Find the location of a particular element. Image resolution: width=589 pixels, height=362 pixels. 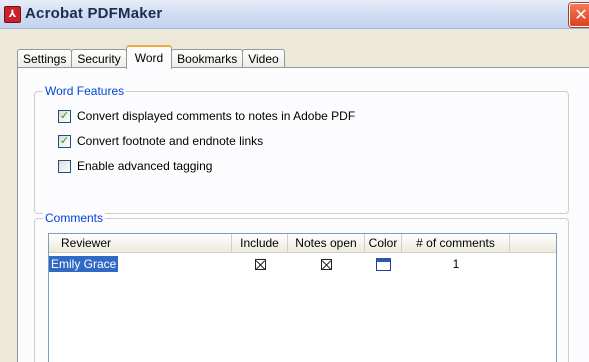

close-icon: ✕ is located at coordinates (581, 15).